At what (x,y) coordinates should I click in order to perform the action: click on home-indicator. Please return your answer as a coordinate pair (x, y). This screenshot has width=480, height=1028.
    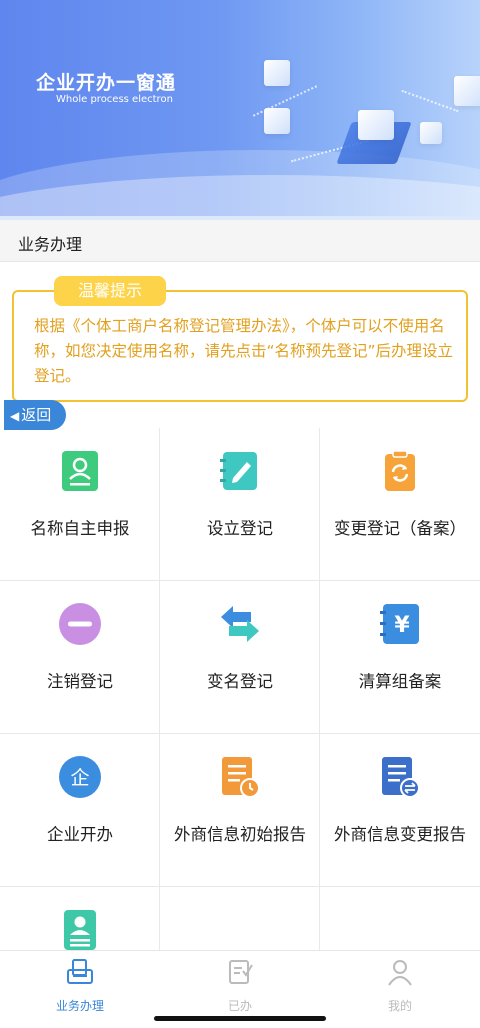
    Looking at the image, I should click on (240, 1018).